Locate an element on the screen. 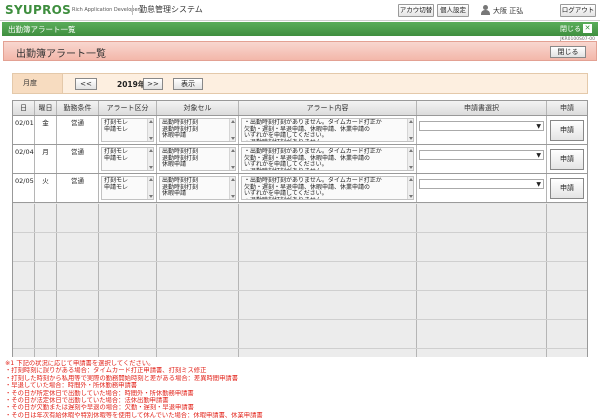 The image size is (600, 420). row-date: 02/04 is located at coordinates (24, 159).